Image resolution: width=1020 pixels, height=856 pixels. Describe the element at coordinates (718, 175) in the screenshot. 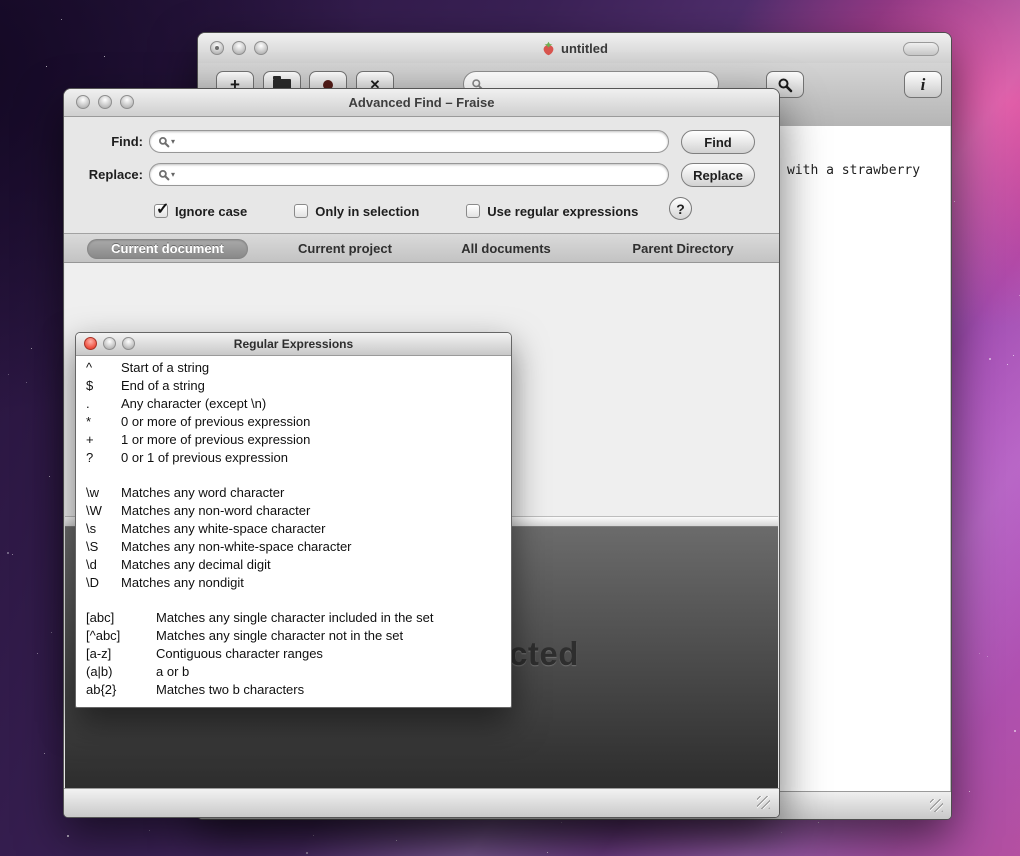

I see `replace-button: Replace` at that location.